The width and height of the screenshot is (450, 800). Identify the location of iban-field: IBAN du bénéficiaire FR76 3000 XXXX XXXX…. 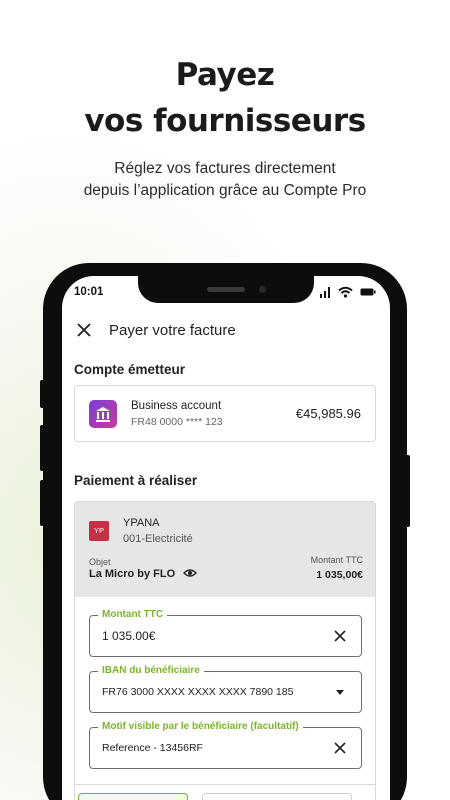
(225, 689).